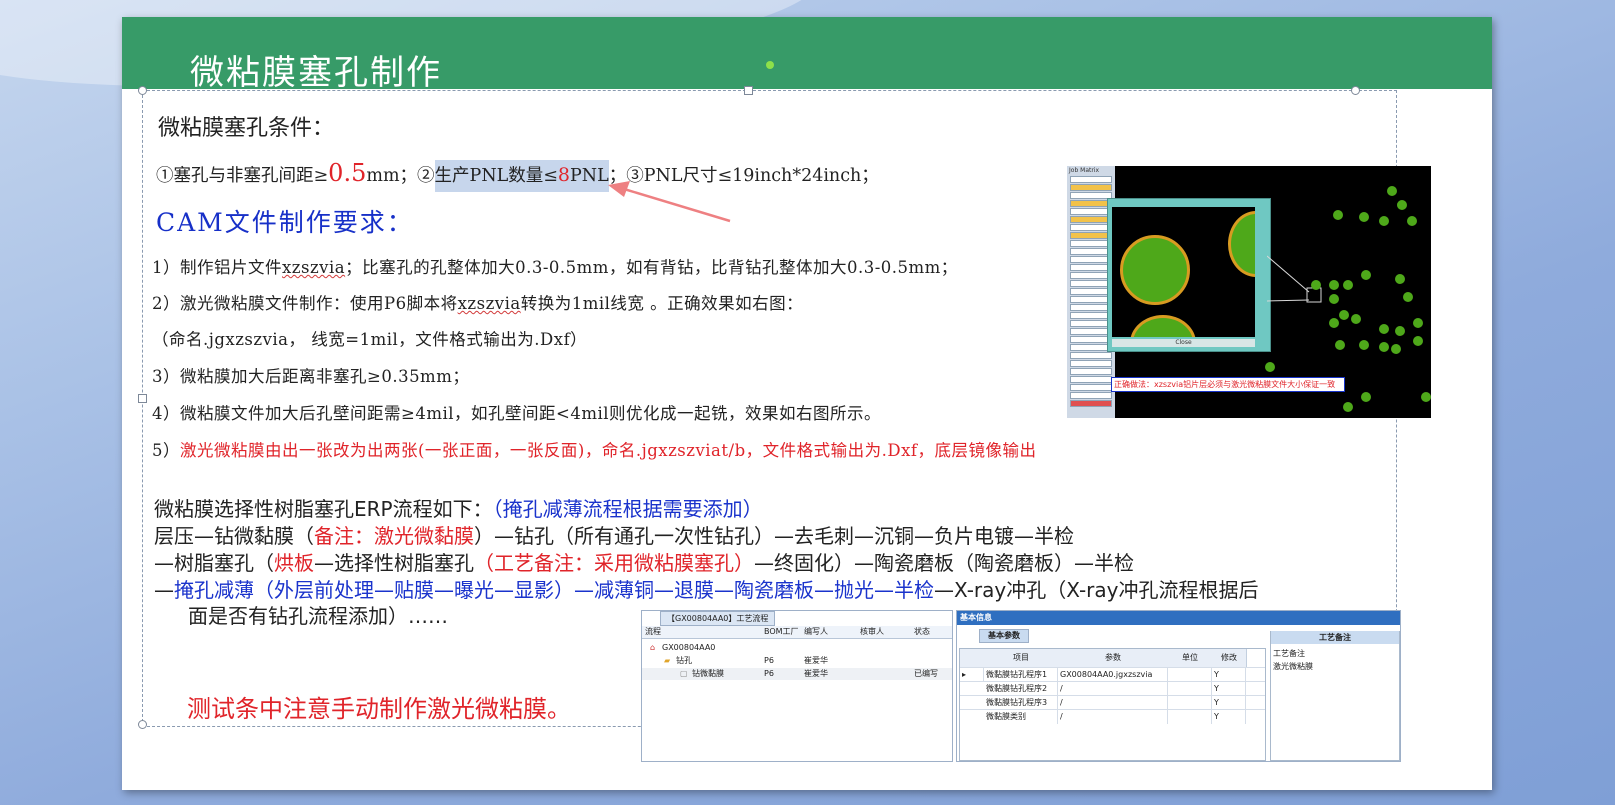 This screenshot has height=805, width=1615. What do you see at coordinates (1335, 637) in the screenshot?
I see `process-note-tab: 工艺备注` at bounding box center [1335, 637].